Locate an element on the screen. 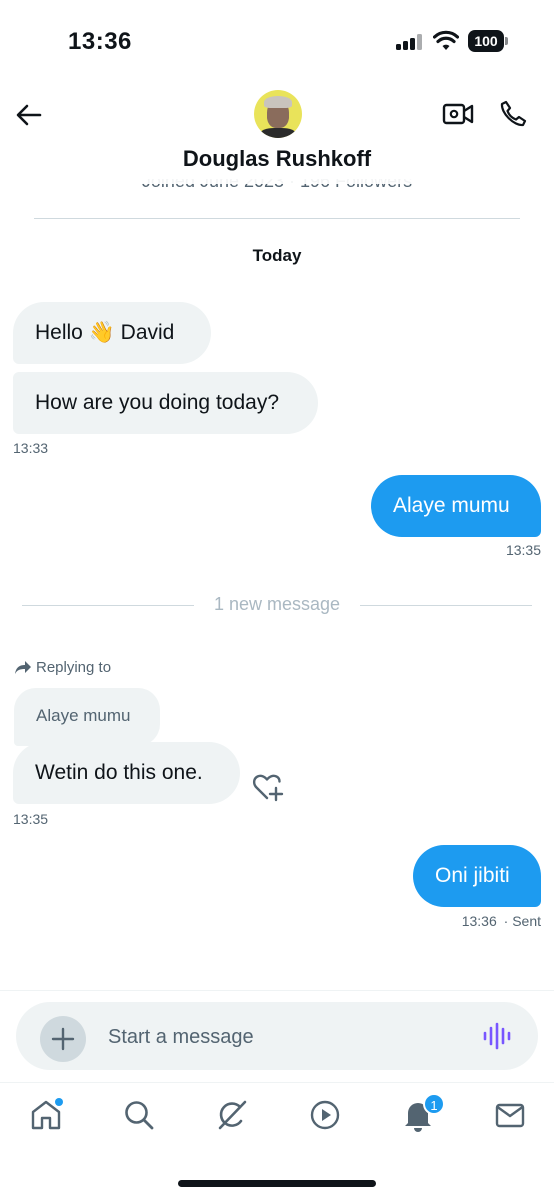 This screenshot has width=554, height=1200. grok-tab is located at coordinates (232, 1115).